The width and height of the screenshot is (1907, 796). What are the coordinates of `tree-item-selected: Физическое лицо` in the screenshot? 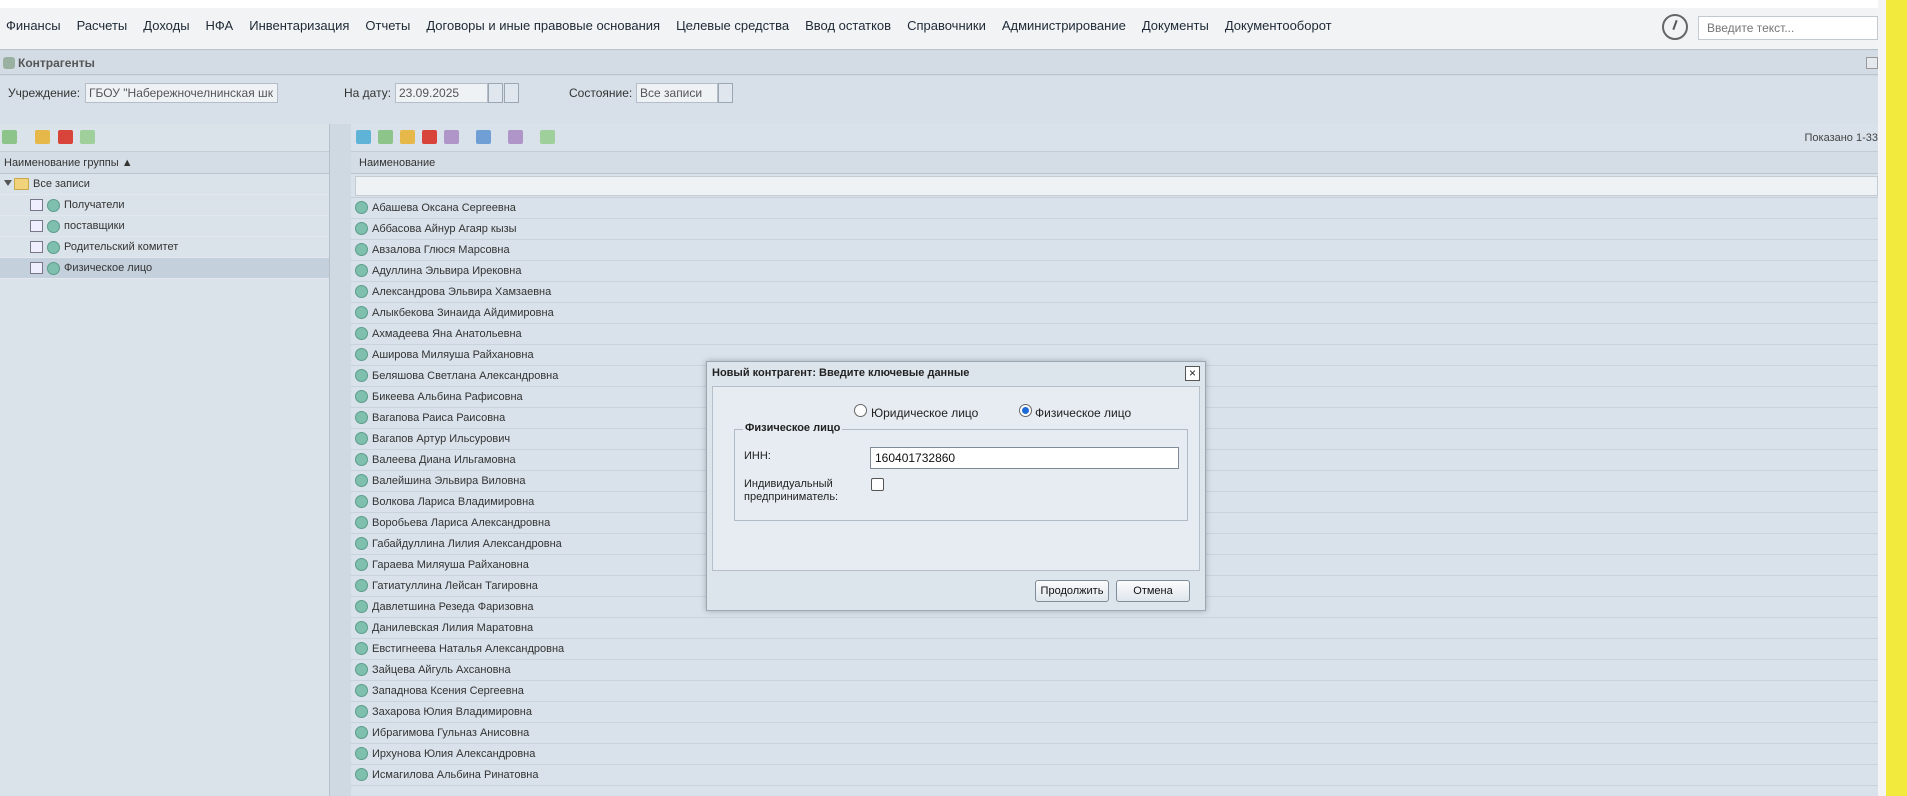 It's located at (164, 268).